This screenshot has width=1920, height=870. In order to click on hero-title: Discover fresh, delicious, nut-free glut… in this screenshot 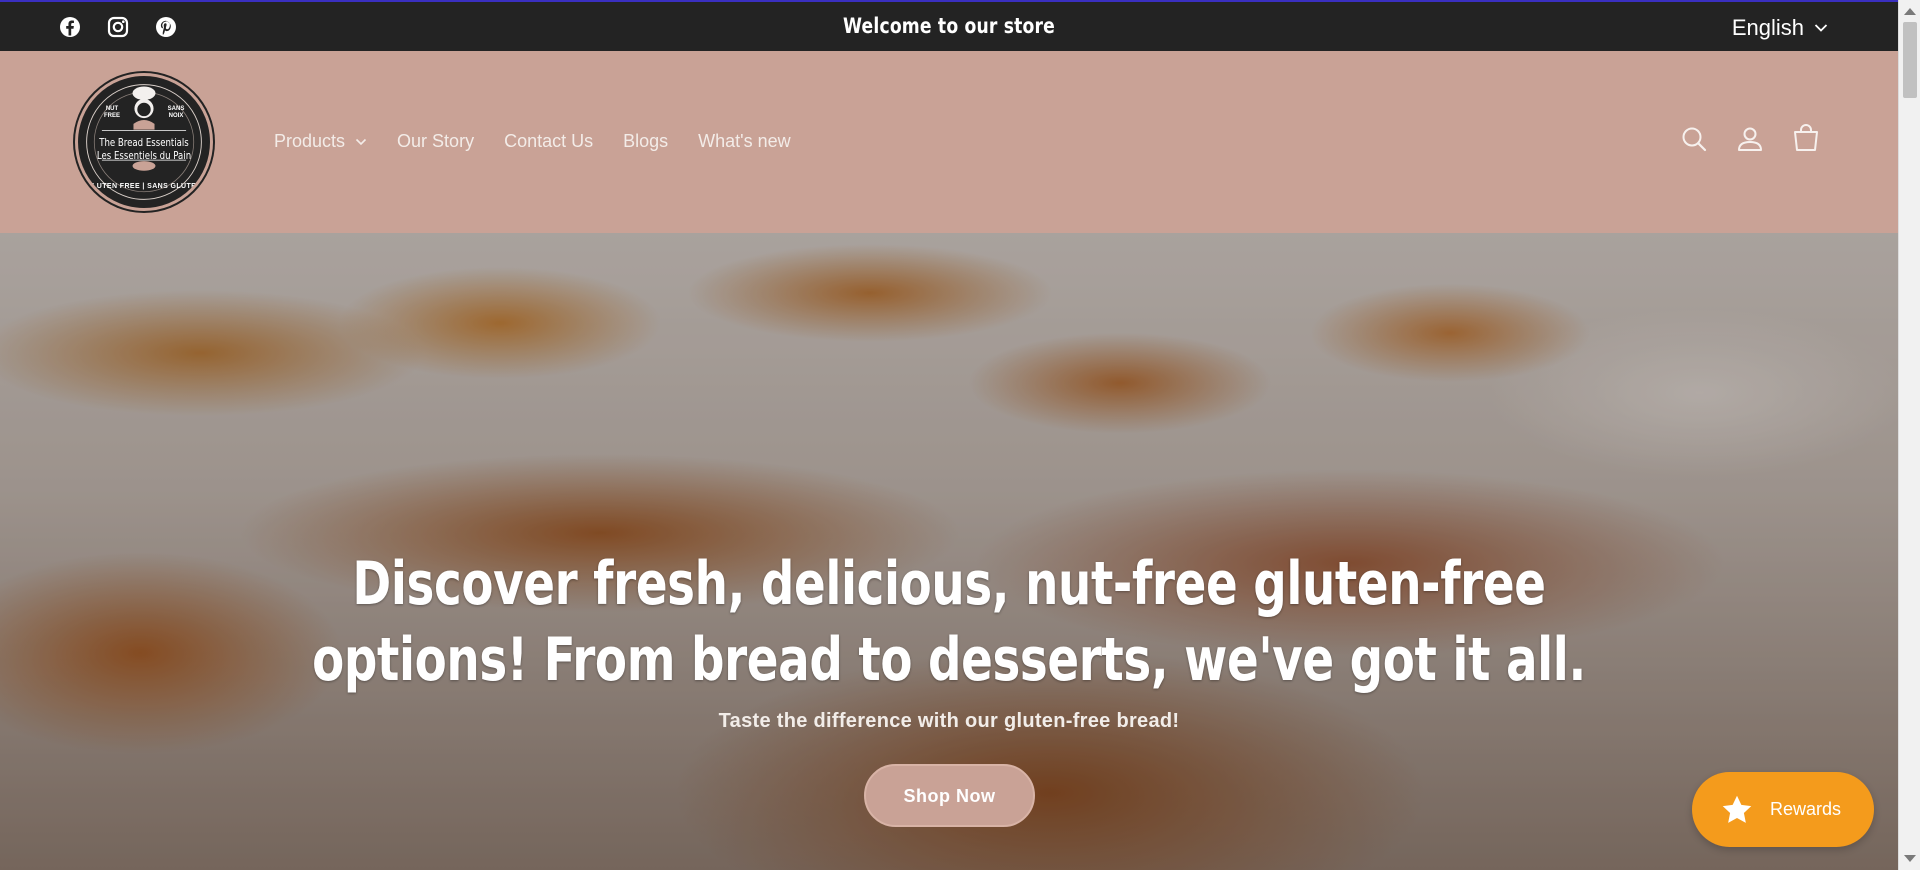, I will do `click(949, 622)`.